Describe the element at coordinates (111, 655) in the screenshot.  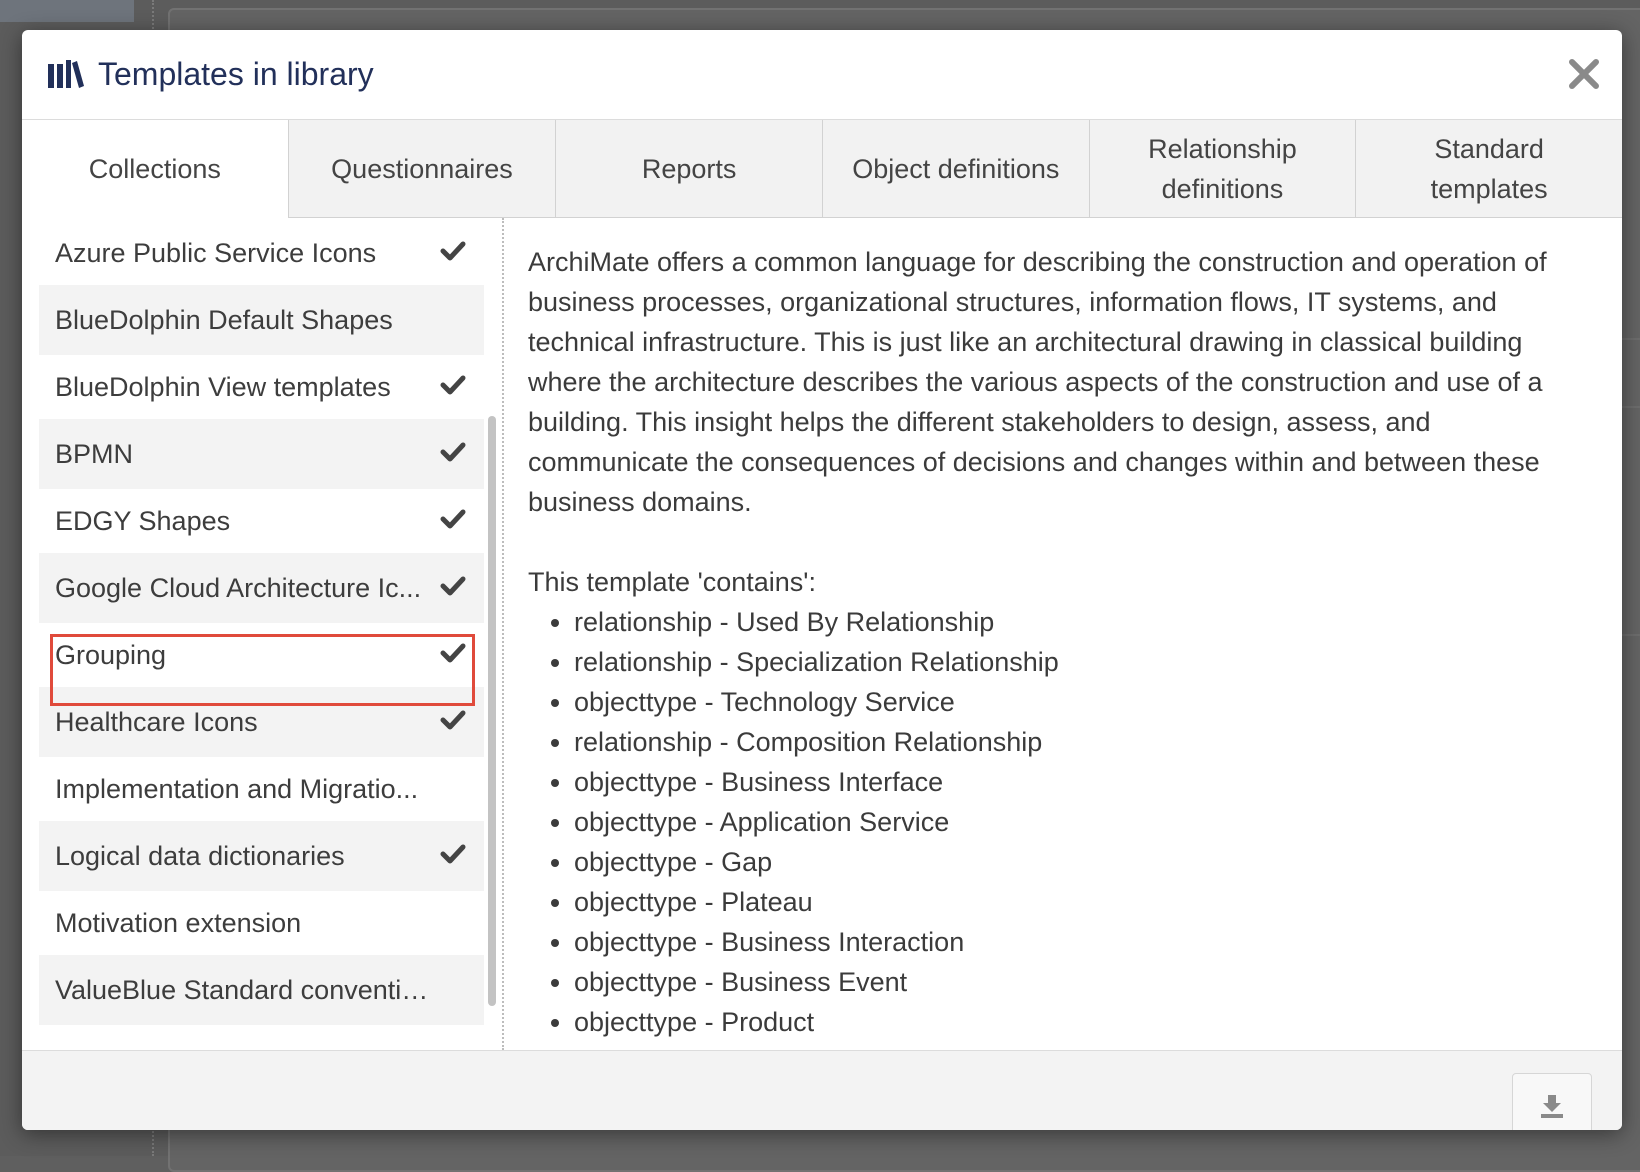
I see `list-item-label: Grouping` at that location.